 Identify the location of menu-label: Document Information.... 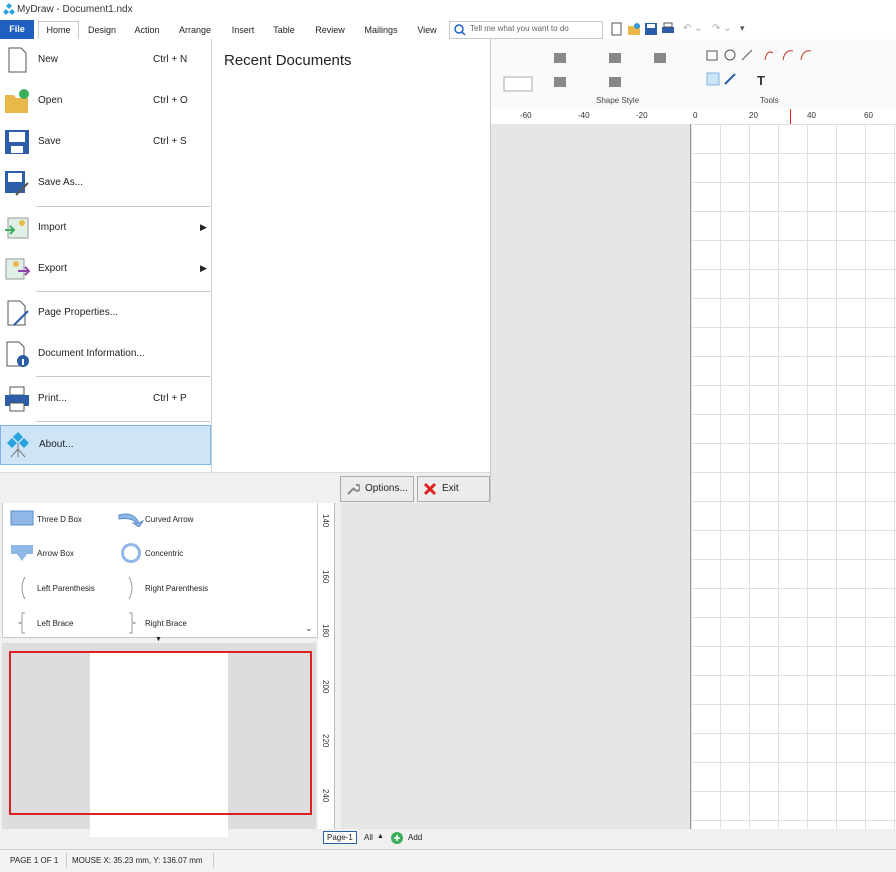
(91, 353).